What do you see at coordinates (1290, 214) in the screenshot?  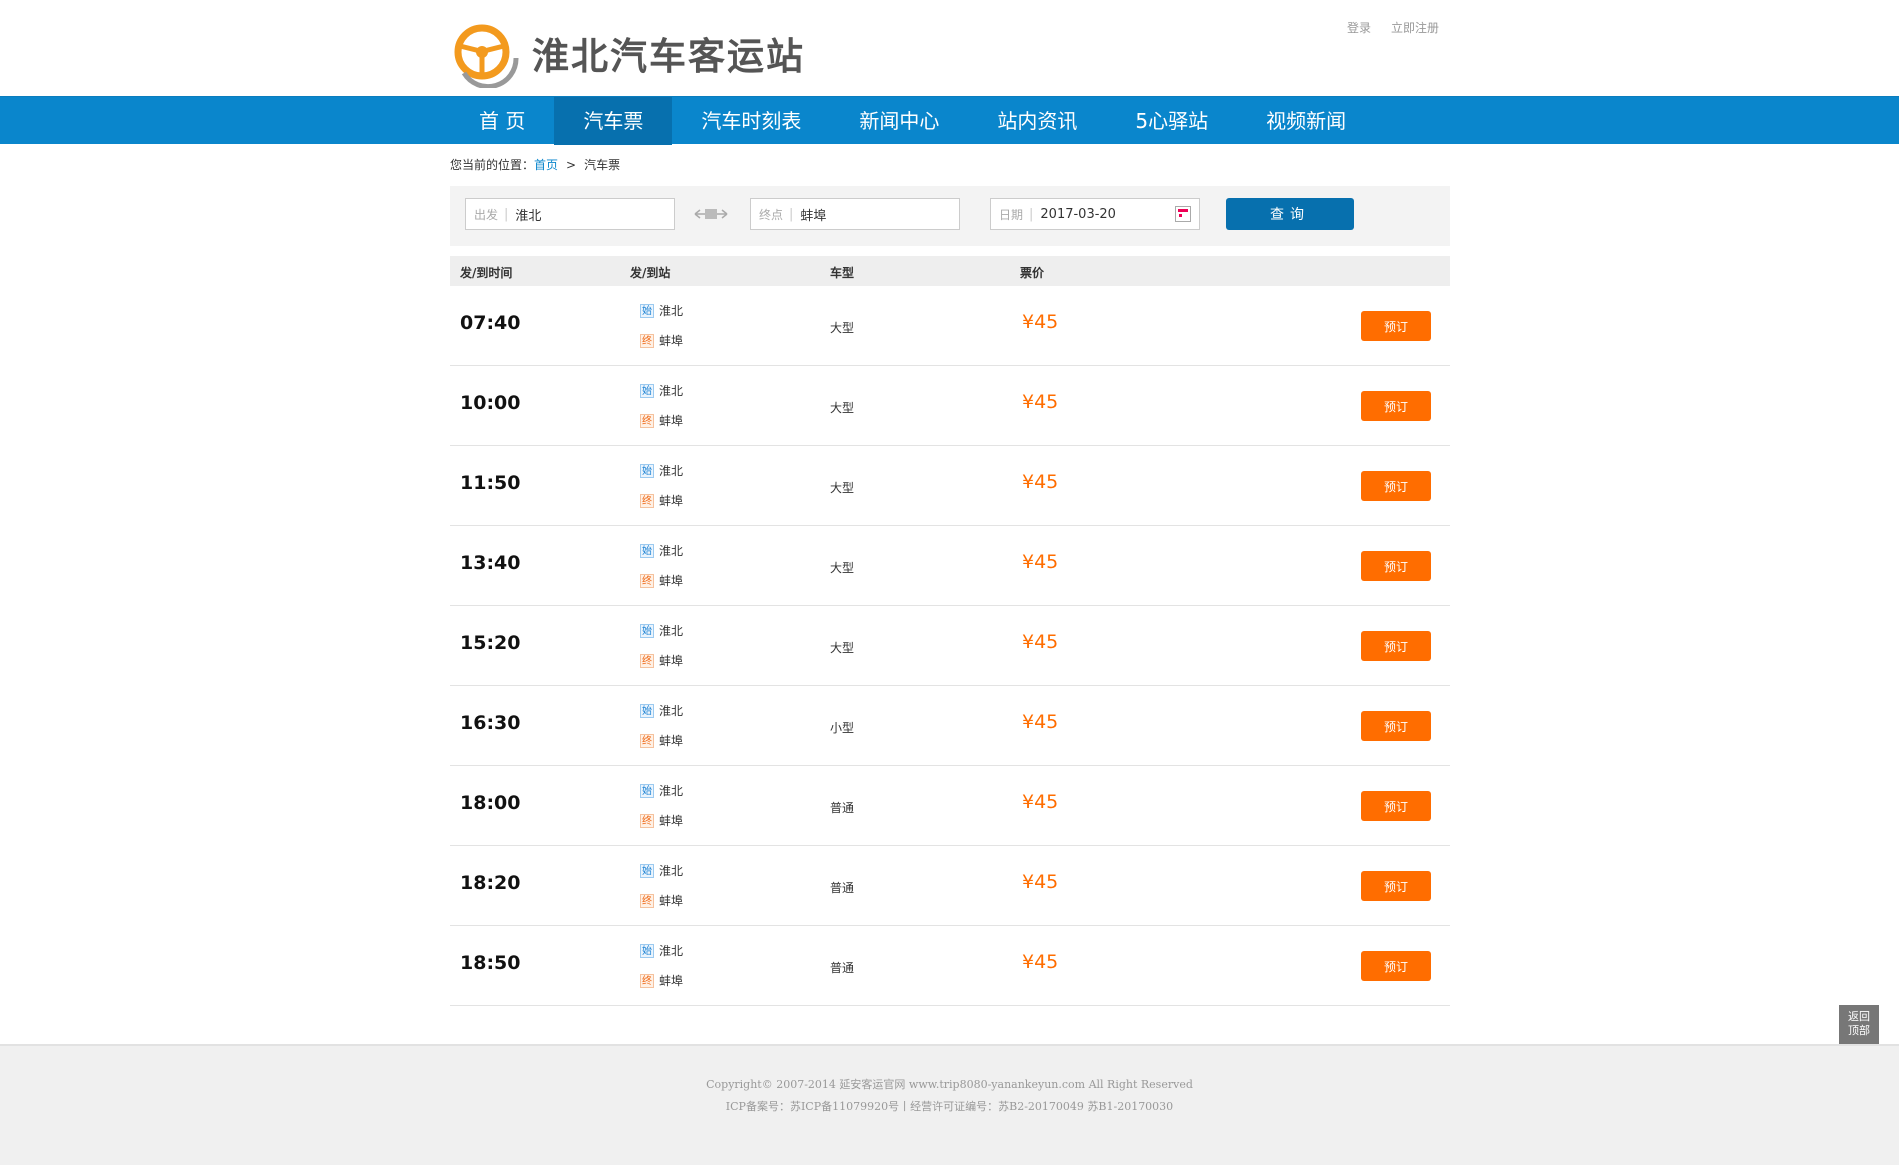 I see `query-button: 查询` at bounding box center [1290, 214].